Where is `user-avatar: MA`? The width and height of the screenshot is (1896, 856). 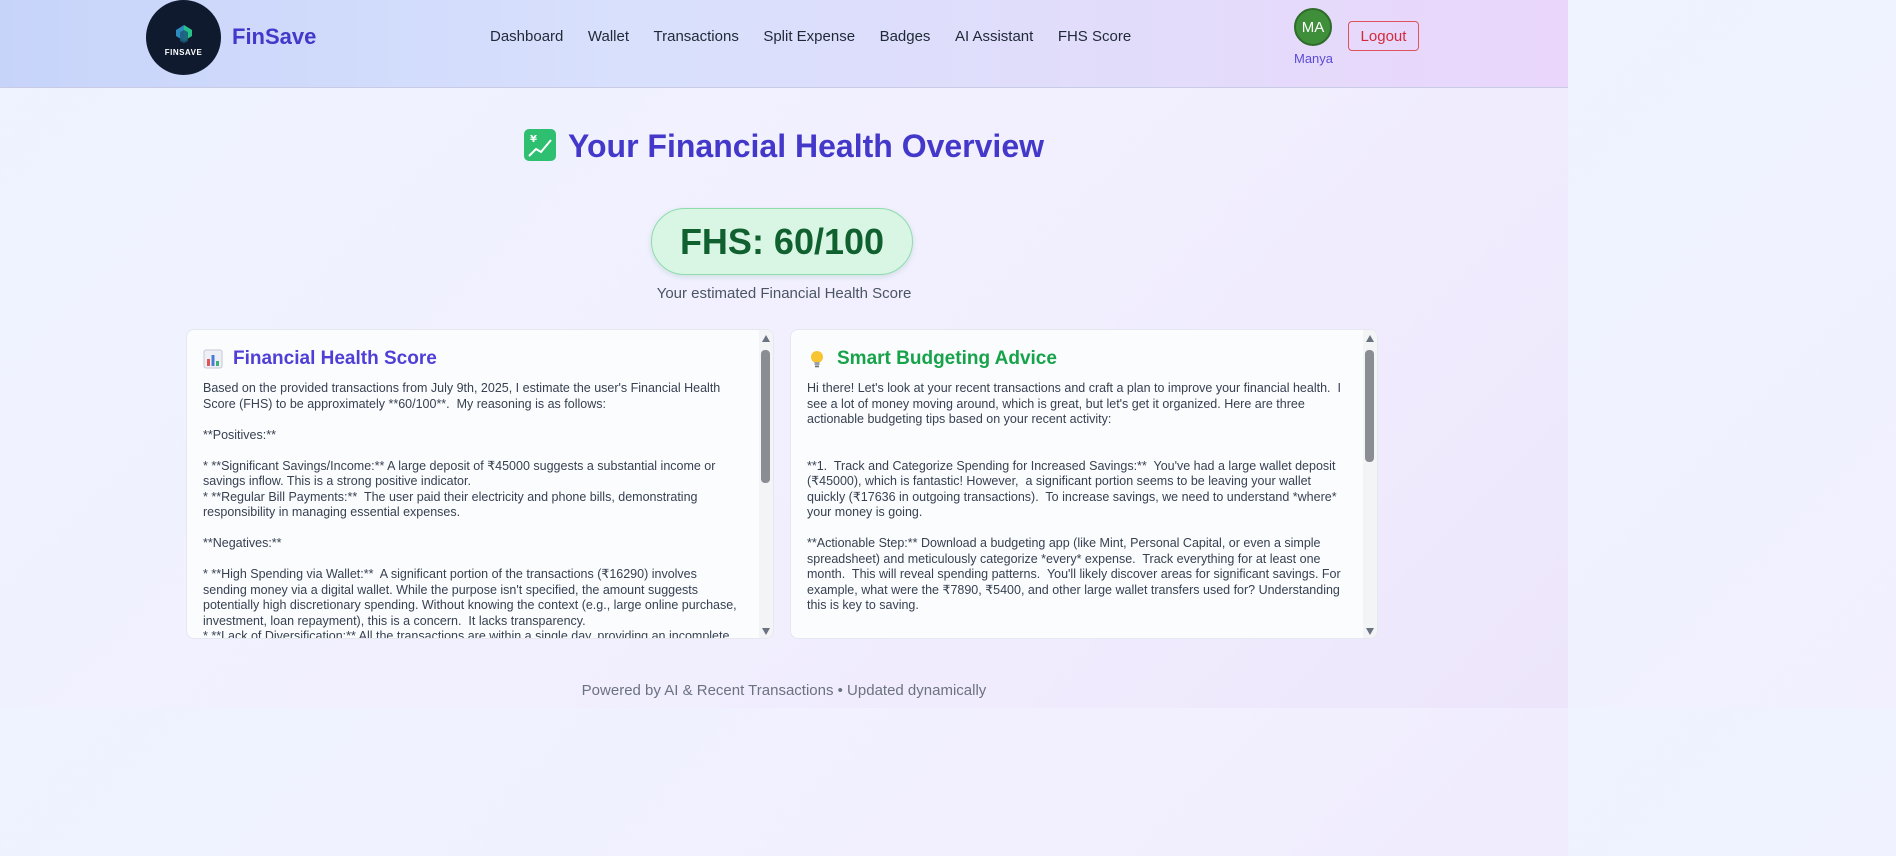
user-avatar: MA is located at coordinates (1313, 27).